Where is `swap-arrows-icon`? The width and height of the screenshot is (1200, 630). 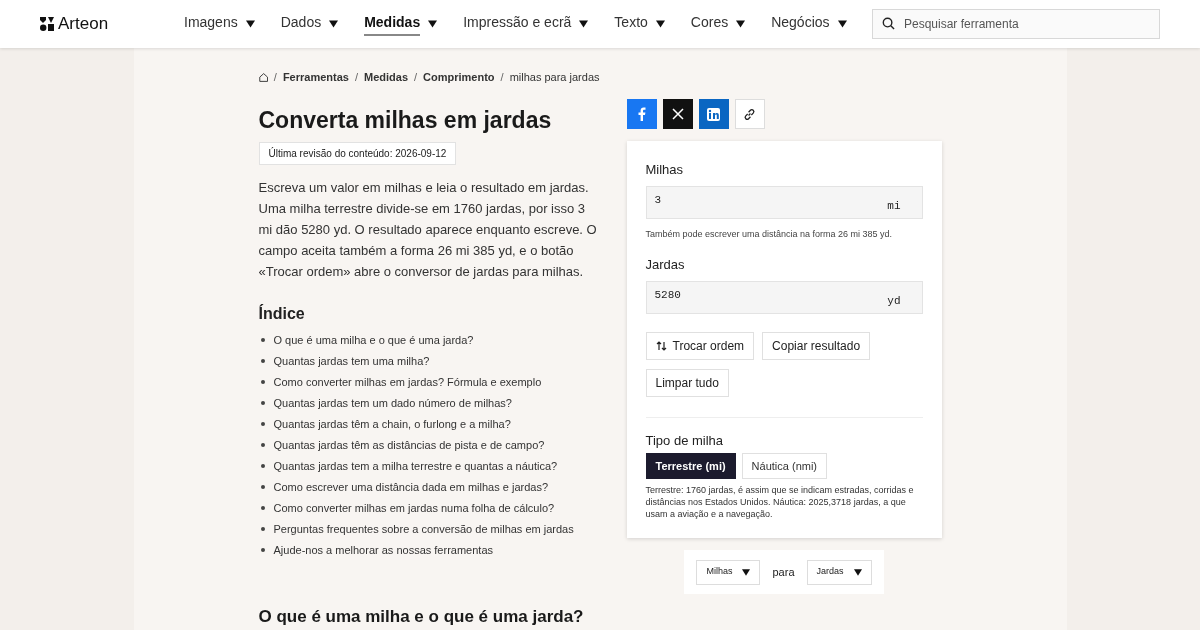 swap-arrows-icon is located at coordinates (661, 345).